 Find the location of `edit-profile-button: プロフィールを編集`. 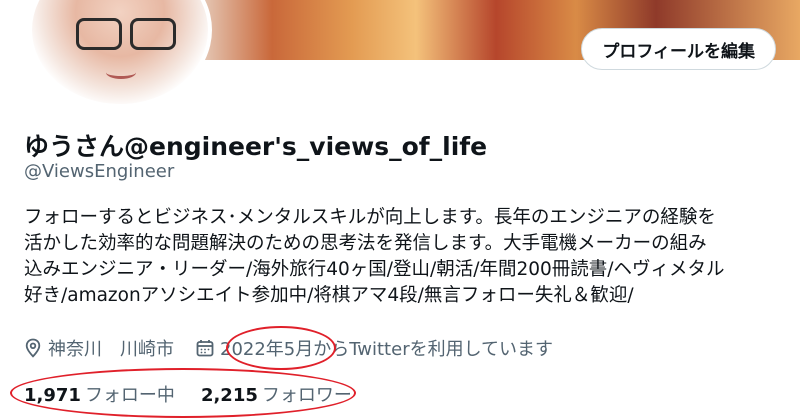

edit-profile-button: プロフィールを編集 is located at coordinates (678, 49).